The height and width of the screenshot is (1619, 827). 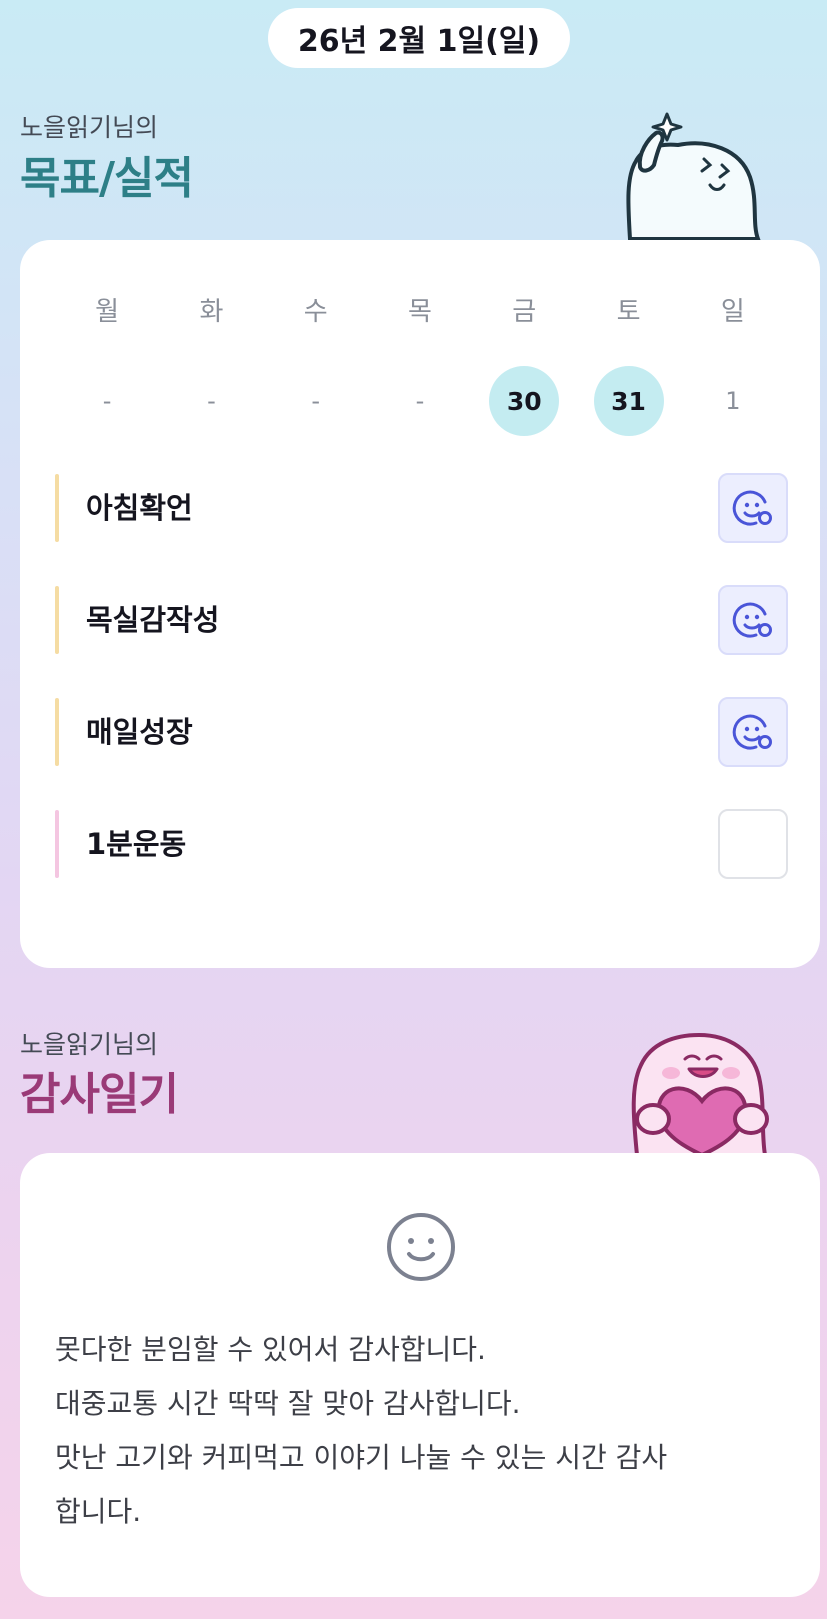 I want to click on date-label: 26년 2월 1일(일), so click(x=419, y=41).